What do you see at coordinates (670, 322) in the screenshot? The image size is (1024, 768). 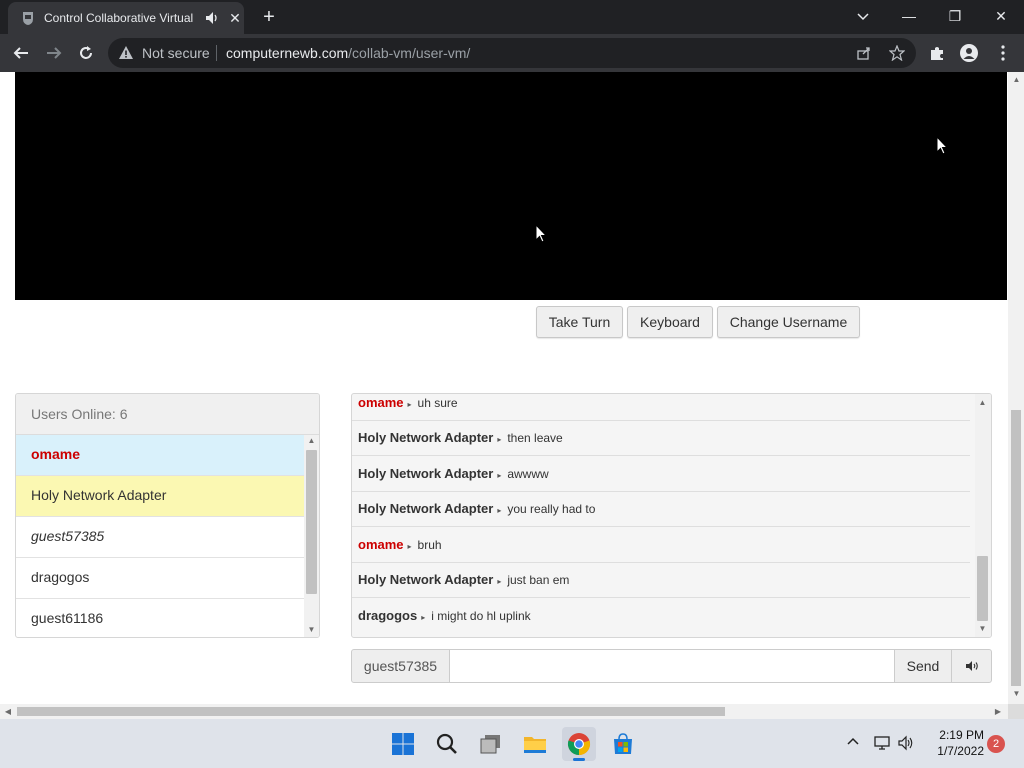 I see `keyboard-button: Keyboard` at bounding box center [670, 322].